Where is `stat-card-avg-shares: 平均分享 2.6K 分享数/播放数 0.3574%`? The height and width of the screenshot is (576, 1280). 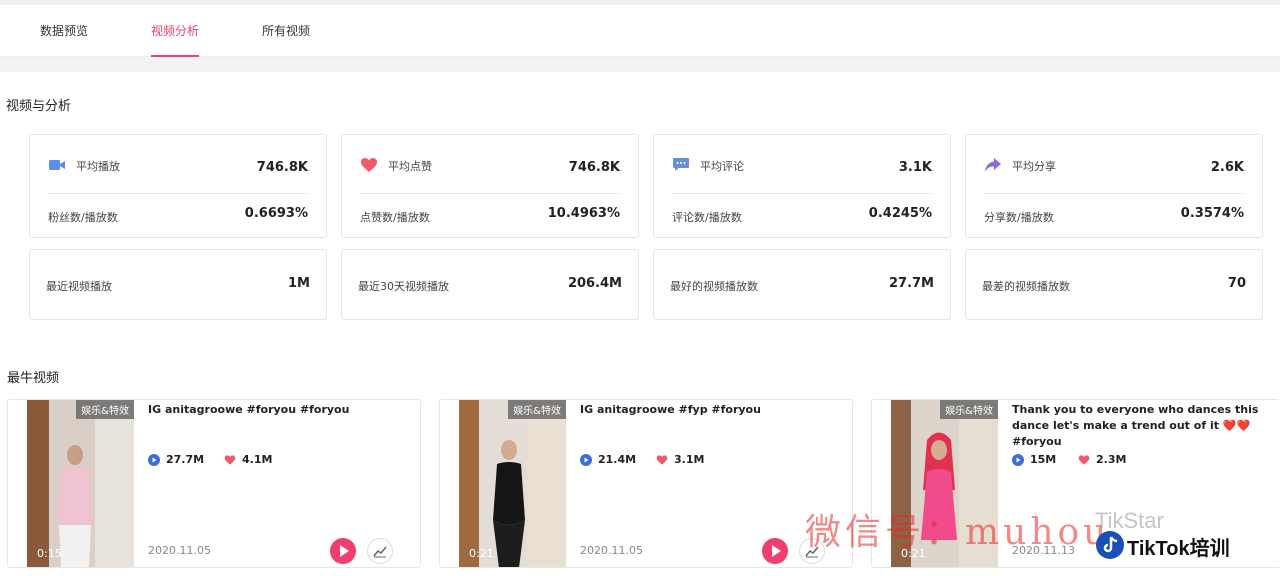
stat-card-avg-shares: 平均分享 2.6K 分享数/播放数 0.3574% is located at coordinates (1114, 186).